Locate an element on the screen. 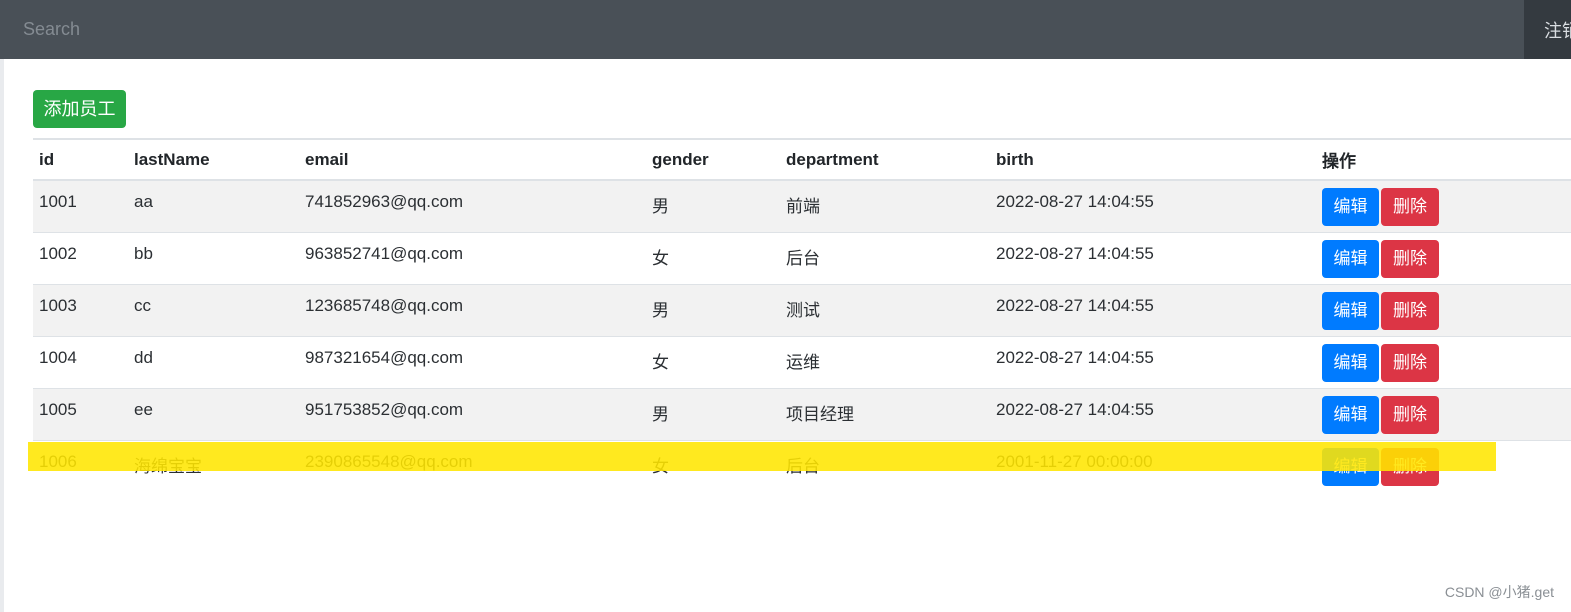 The height and width of the screenshot is (612, 1571). cell-department: 前端 is located at coordinates (885, 205).